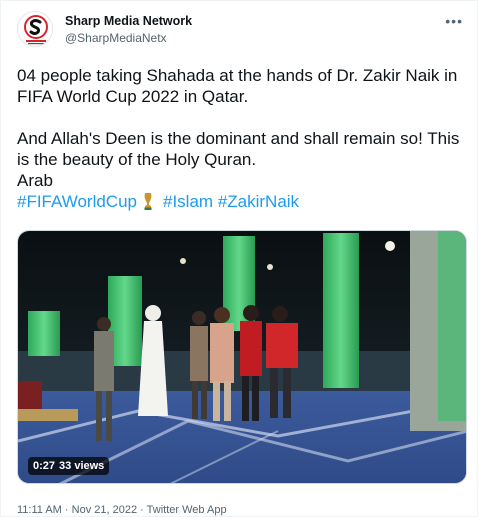  What do you see at coordinates (44, 466) in the screenshot?
I see `video-duration: 0:27` at bounding box center [44, 466].